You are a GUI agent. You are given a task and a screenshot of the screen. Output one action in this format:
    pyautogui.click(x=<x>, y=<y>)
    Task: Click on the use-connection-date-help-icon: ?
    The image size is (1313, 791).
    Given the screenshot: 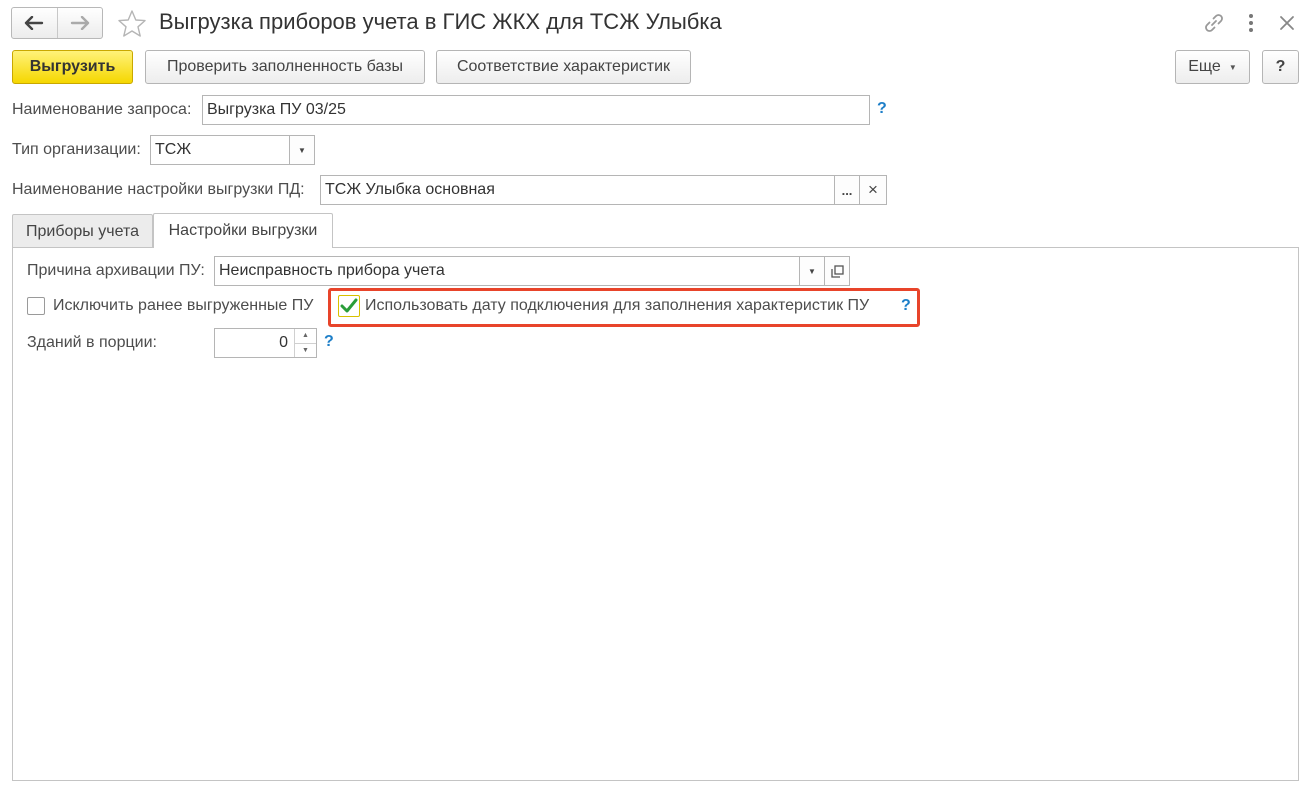 What is the action you would take?
    pyautogui.click(x=906, y=306)
    